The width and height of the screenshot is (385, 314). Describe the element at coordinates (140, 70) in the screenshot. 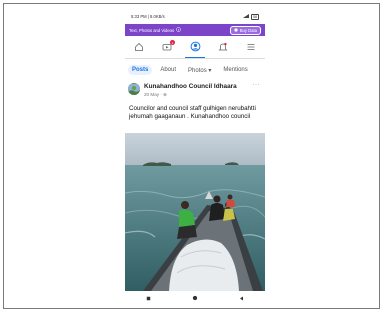

I see `tab-posts: Posts` at that location.